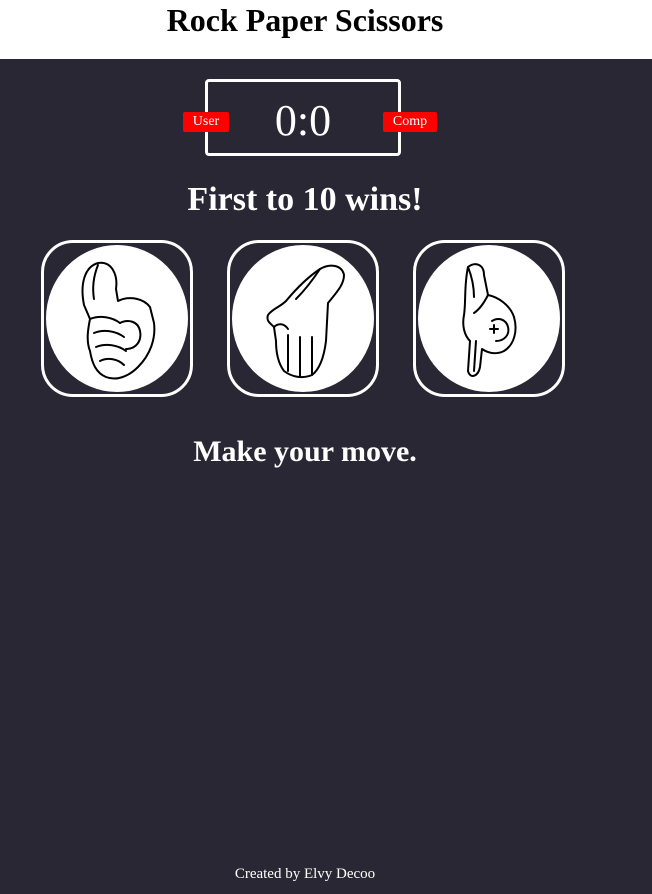 The width and height of the screenshot is (652, 894). Describe the element at coordinates (305, 874) in the screenshot. I see `footer-credit: Created by Elvy Decoo` at that location.